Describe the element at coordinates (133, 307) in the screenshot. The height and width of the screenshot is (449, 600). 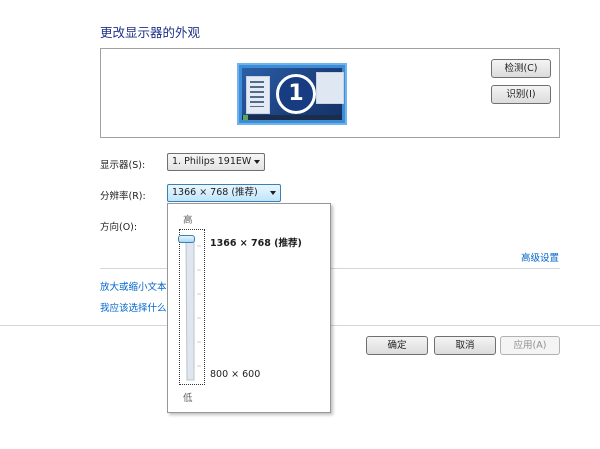
I see `which-settings-link: 我应该选择什么` at that location.